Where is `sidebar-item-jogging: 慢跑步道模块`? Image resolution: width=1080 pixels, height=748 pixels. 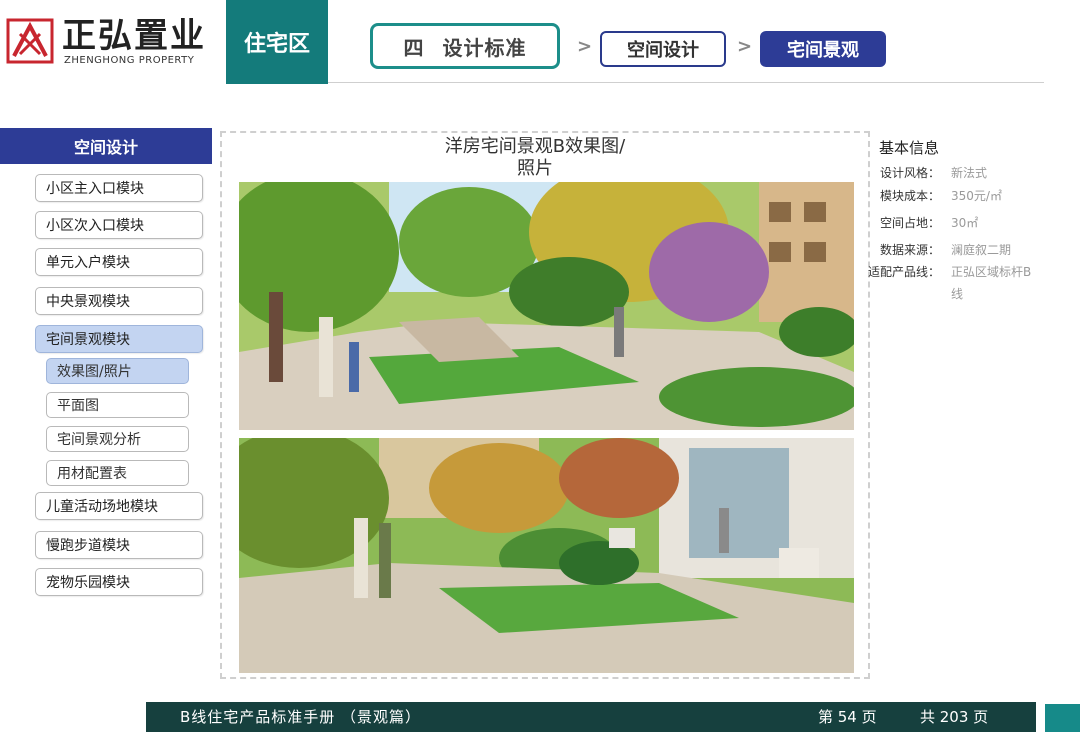
sidebar-item-jogging: 慢跑步道模块 is located at coordinates (119, 545).